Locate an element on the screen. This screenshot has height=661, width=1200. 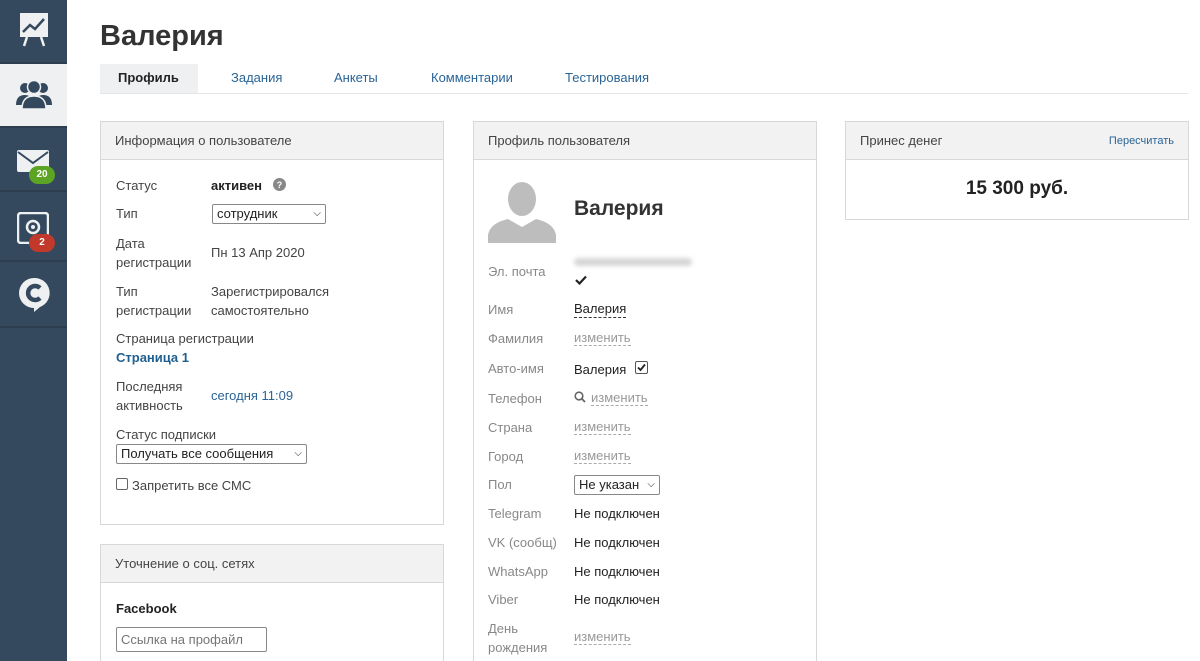
tab-comments: Комментарии is located at coordinates (472, 78).